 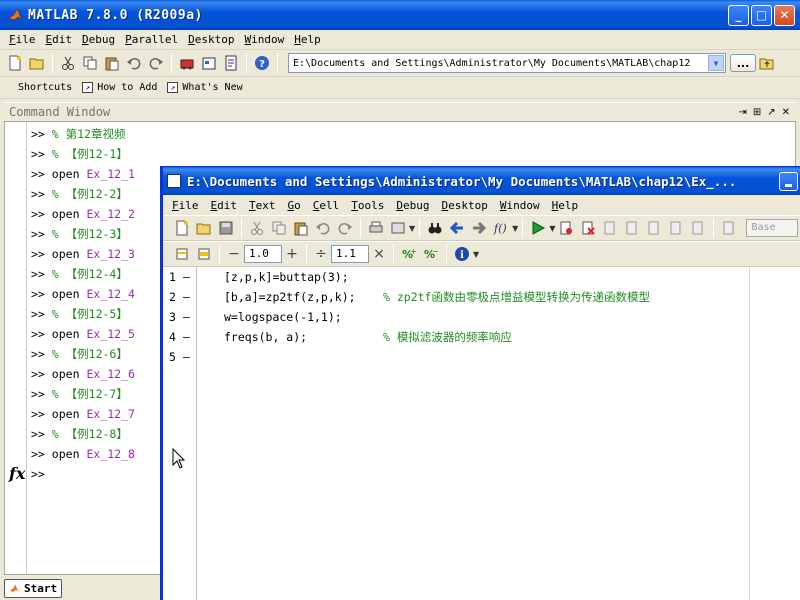 I want to click on editor-run-button, so click(x=538, y=228).